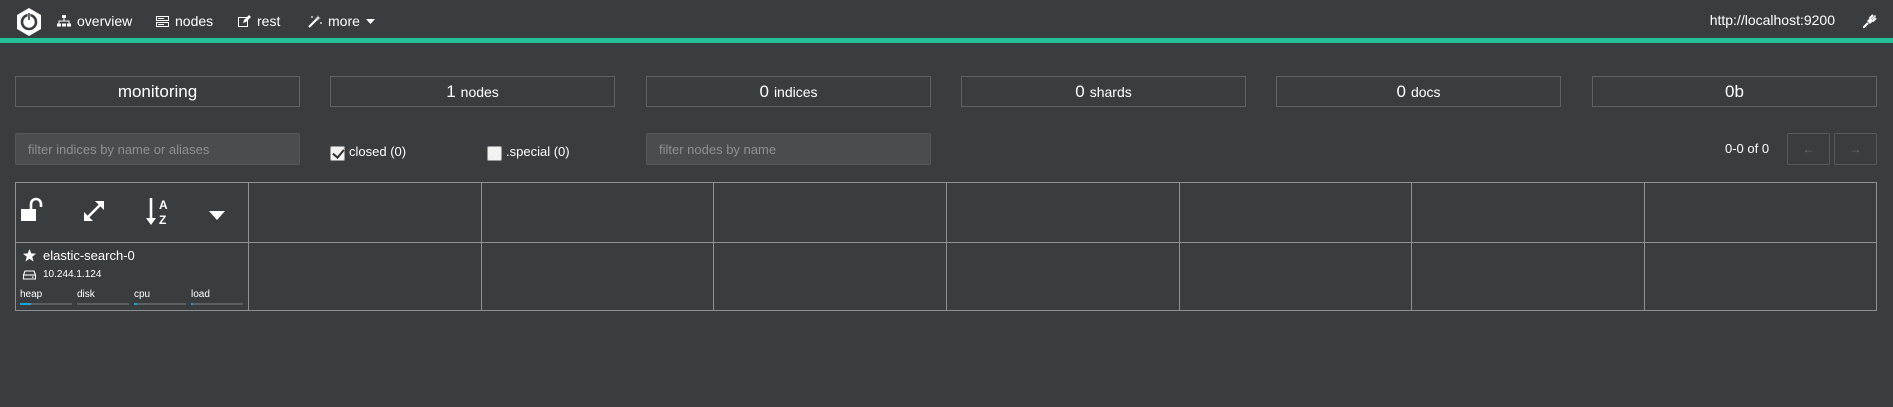 Image resolution: width=1893 pixels, height=407 pixels. What do you see at coordinates (86, 294) in the screenshot?
I see `metric-label: disk` at bounding box center [86, 294].